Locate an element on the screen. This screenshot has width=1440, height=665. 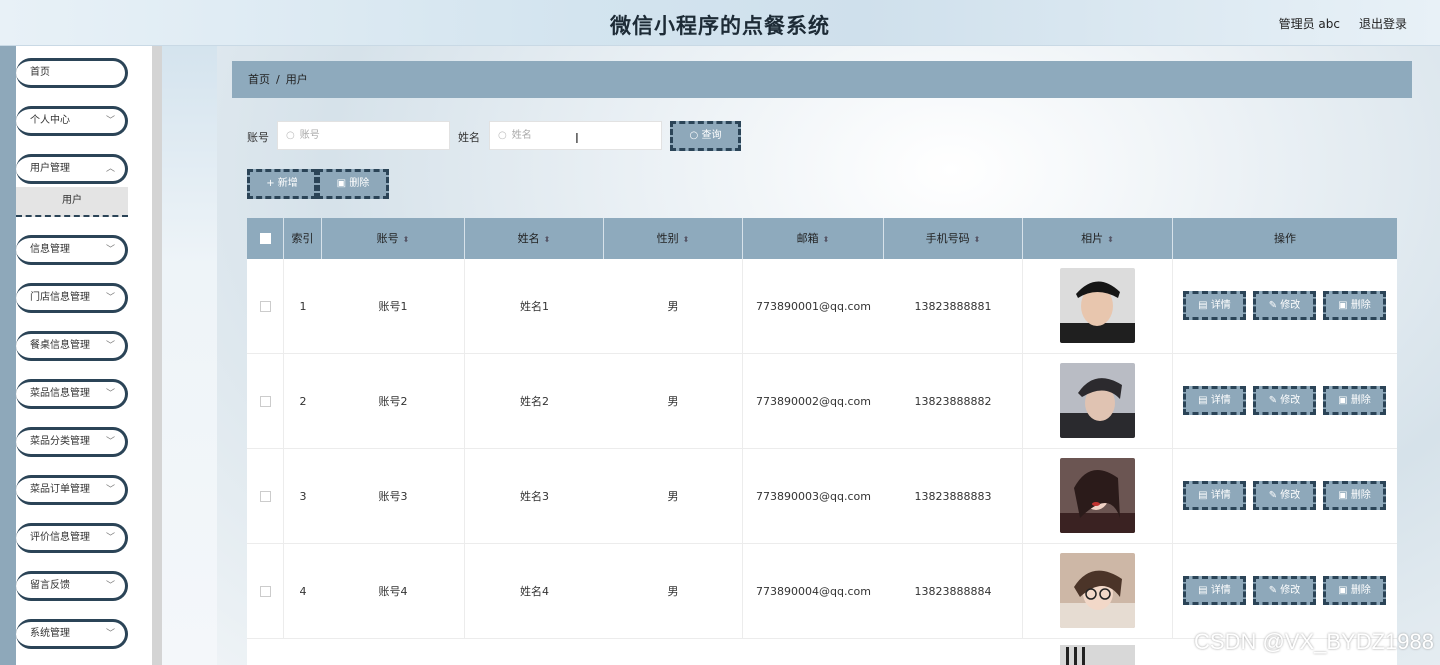
sidebar-item-label: 用户管理 is located at coordinates (50, 168).